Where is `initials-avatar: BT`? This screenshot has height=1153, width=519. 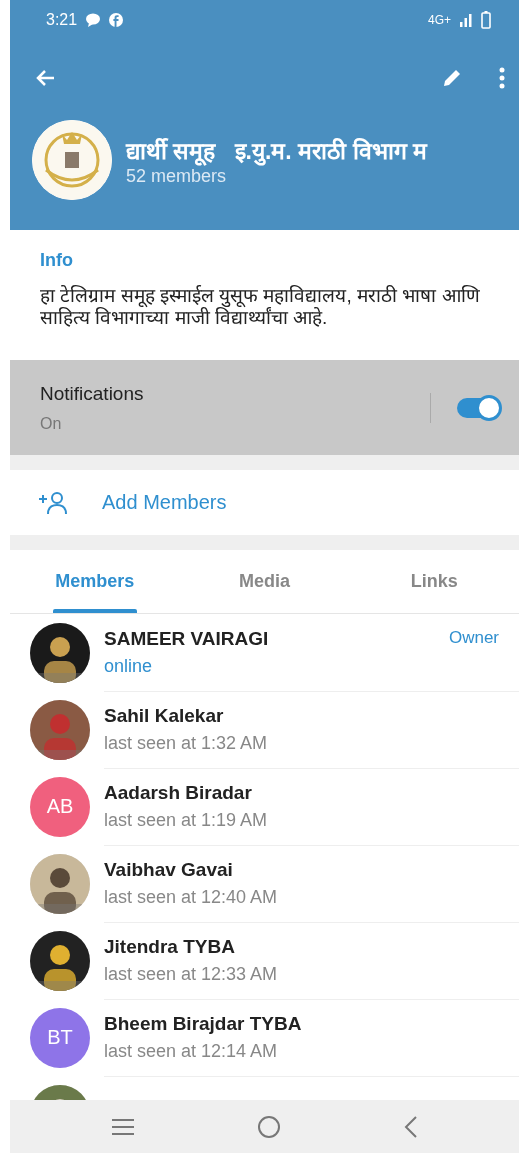 initials-avatar: BT is located at coordinates (60, 1037).